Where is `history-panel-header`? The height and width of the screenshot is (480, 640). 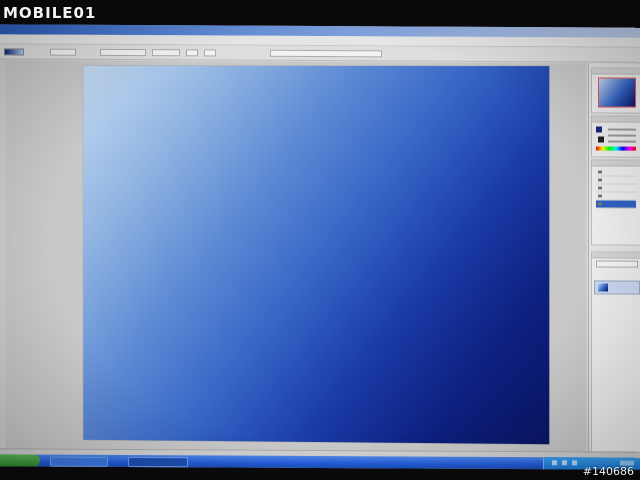
history-panel-header is located at coordinates (616, 163).